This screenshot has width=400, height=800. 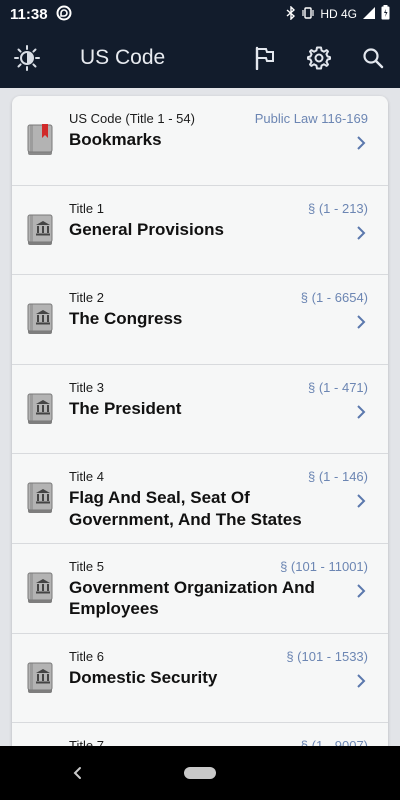 I want to click on list-item-title: The President, so click(x=125, y=408).